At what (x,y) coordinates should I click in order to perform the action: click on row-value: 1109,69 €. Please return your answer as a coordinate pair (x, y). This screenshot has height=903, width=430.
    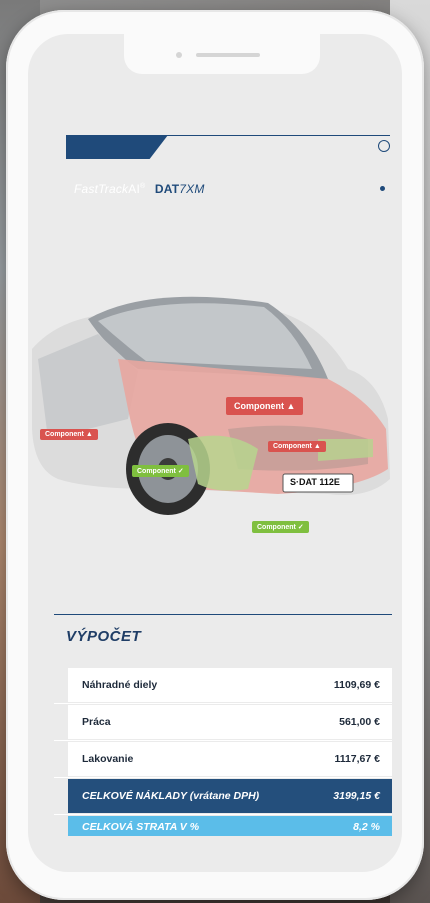
    Looking at the image, I should click on (356, 685).